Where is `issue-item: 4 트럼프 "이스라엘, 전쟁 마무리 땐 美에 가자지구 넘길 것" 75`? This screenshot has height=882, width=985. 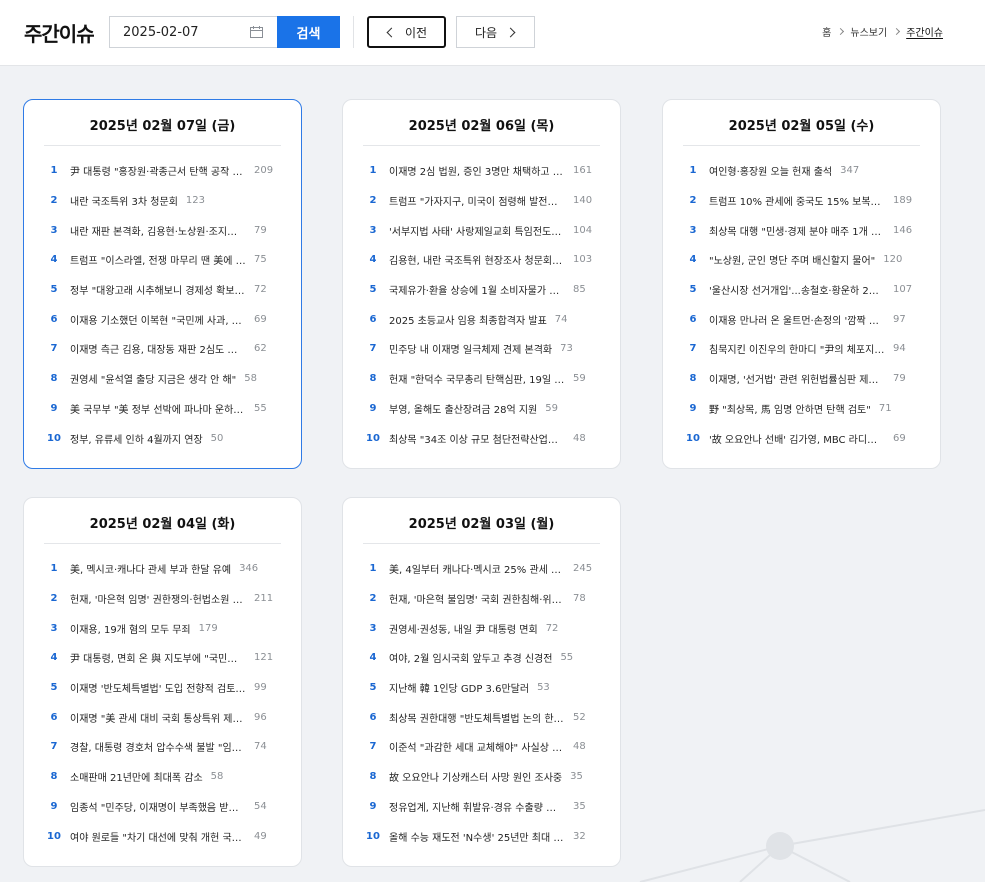
issue-item: 4 트럼프 "이스라엘, 전쟁 마무리 땐 美에 가자지구 넘길 것" 75 is located at coordinates (165, 260).